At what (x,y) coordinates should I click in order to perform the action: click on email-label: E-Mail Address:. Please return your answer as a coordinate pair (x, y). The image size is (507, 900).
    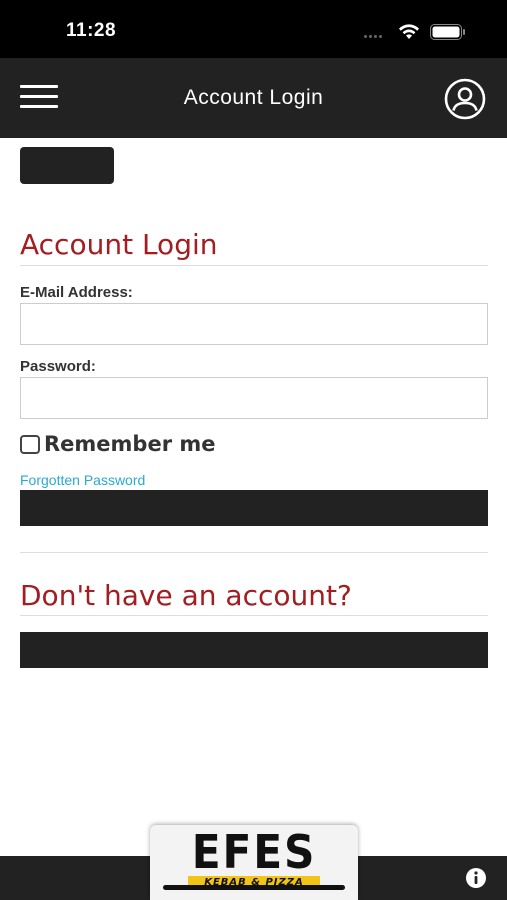
    Looking at the image, I should click on (76, 292).